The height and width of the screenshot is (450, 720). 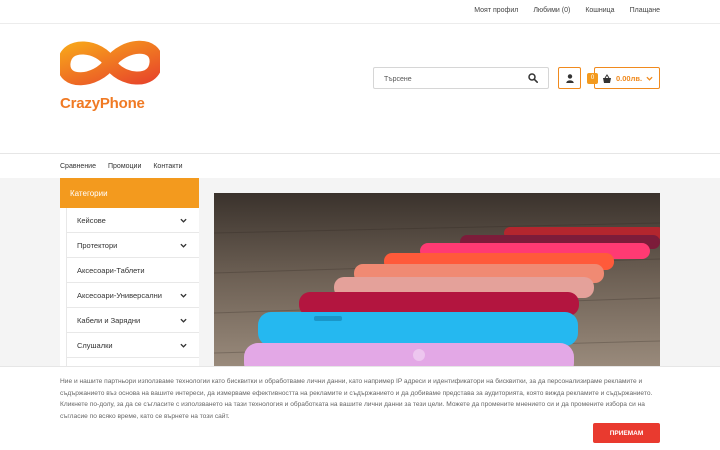 I want to click on infinity-logo-icon, so click(x=110, y=63).